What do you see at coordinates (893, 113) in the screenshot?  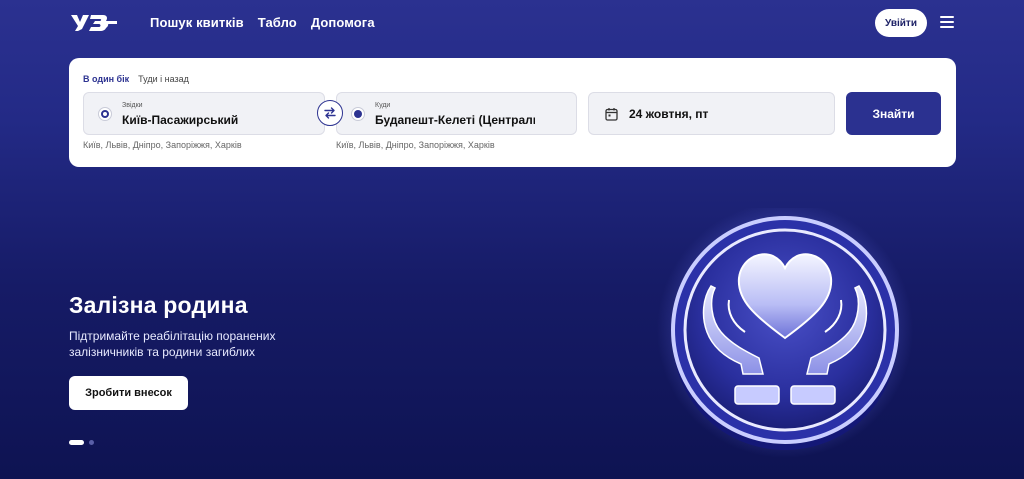 I see `search-button: Знайти` at bounding box center [893, 113].